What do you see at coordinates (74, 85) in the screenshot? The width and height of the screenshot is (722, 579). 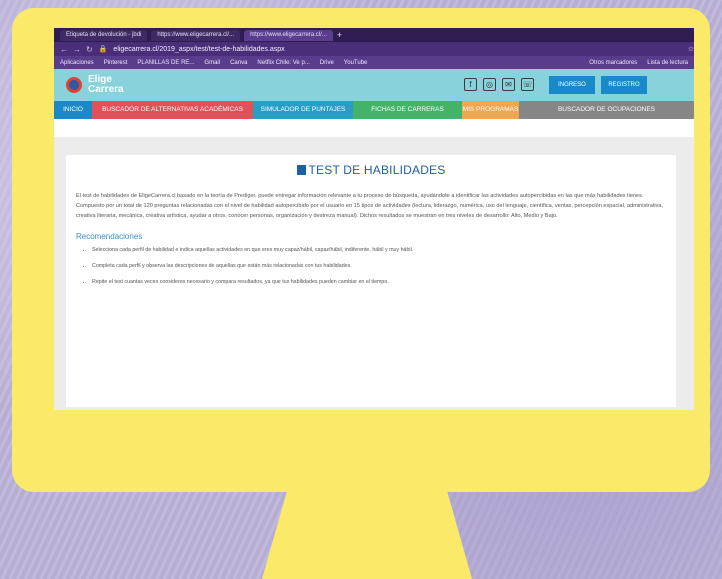 I see `logo-icon` at bounding box center [74, 85].